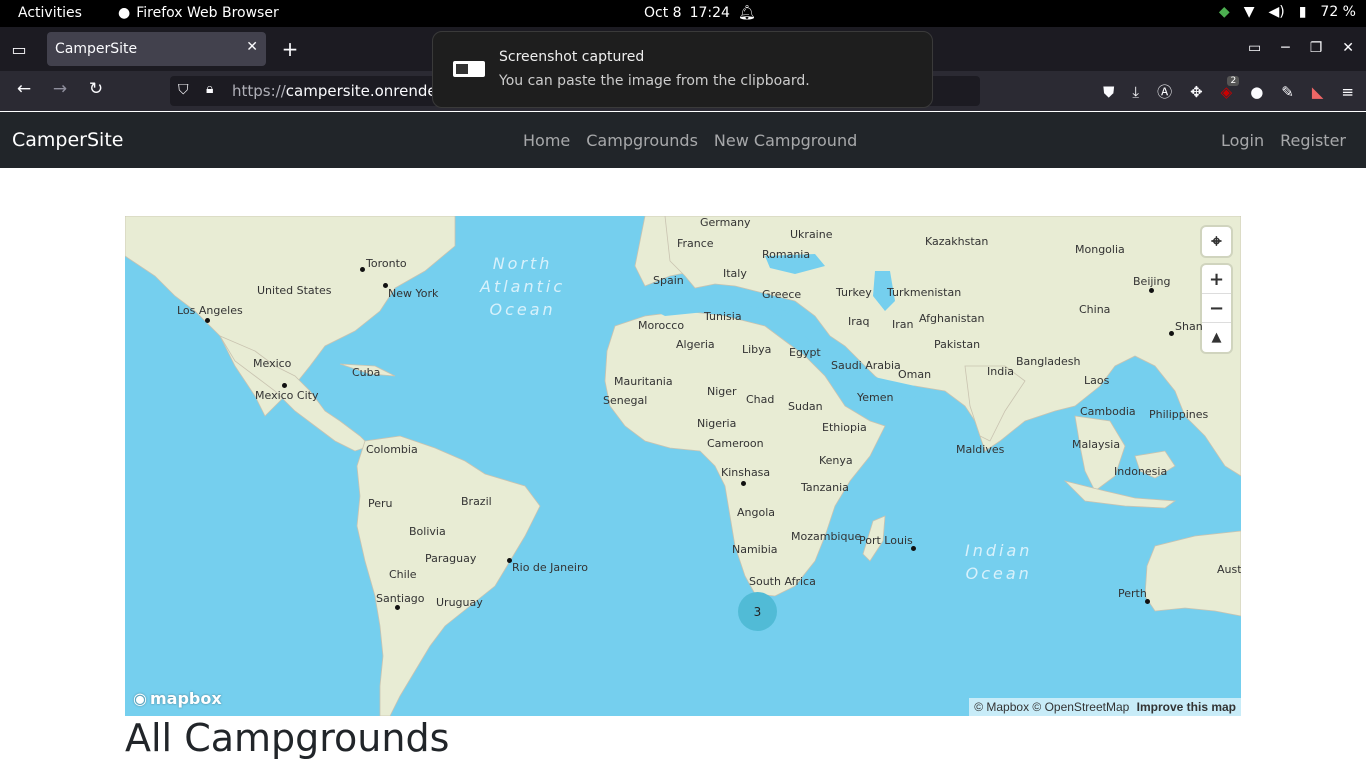 This screenshot has height=768, width=1366. Describe the element at coordinates (19, 49) in the screenshot. I see `list-all-tabs-icon: ▭` at that location.